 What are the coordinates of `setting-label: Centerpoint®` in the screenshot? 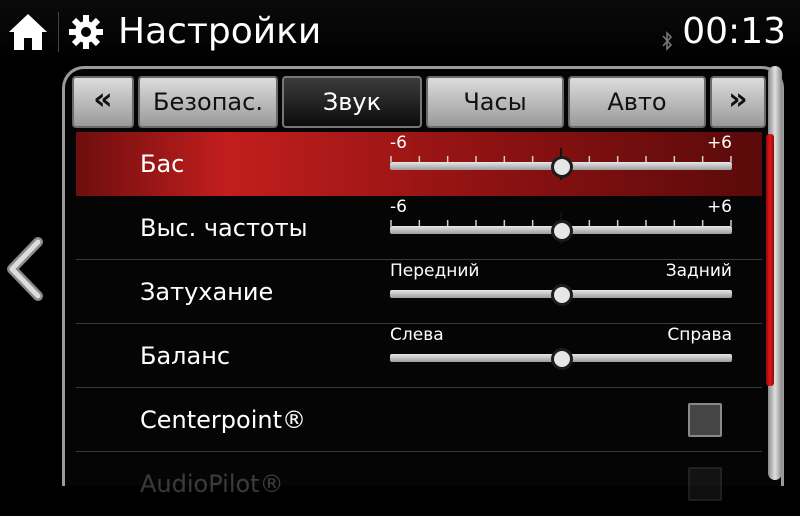 It's located at (223, 420).